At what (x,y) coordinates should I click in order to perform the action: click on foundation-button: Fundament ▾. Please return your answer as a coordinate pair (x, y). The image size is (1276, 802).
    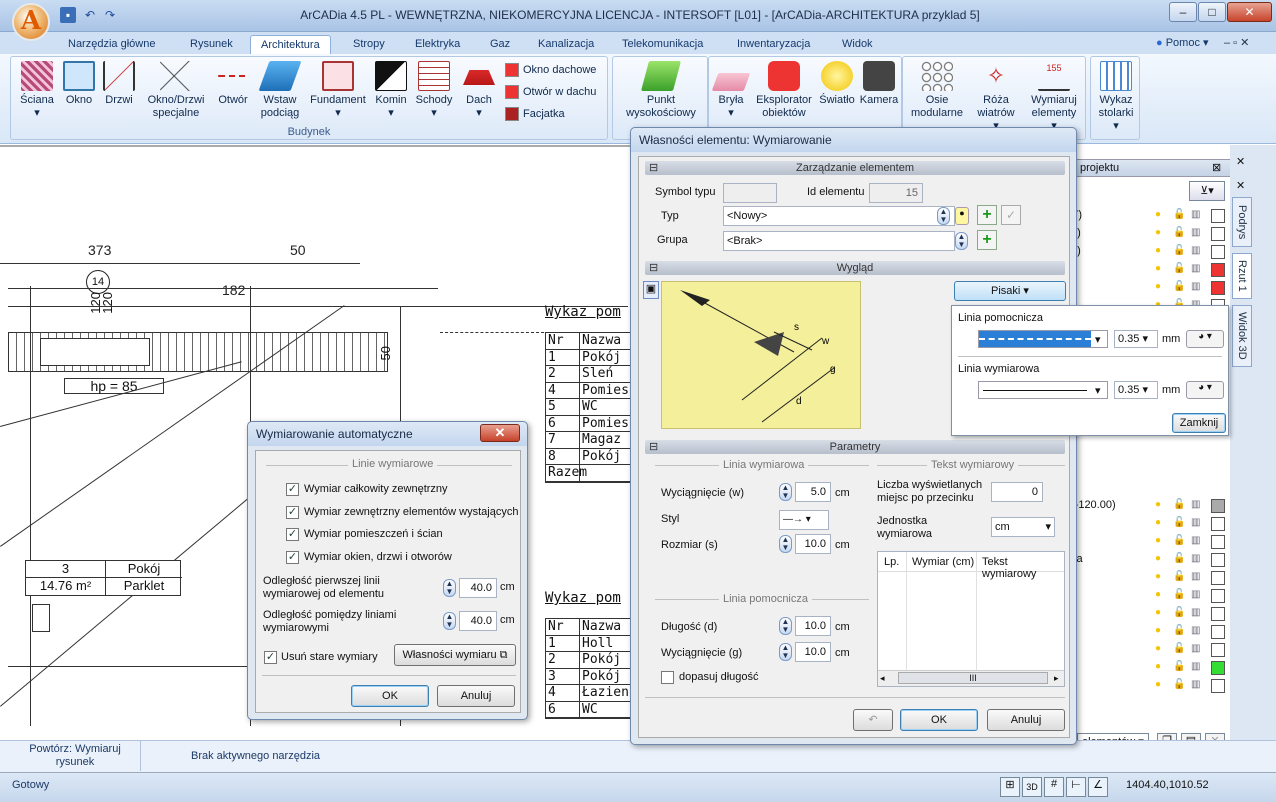
    Looking at the image, I should click on (338, 90).